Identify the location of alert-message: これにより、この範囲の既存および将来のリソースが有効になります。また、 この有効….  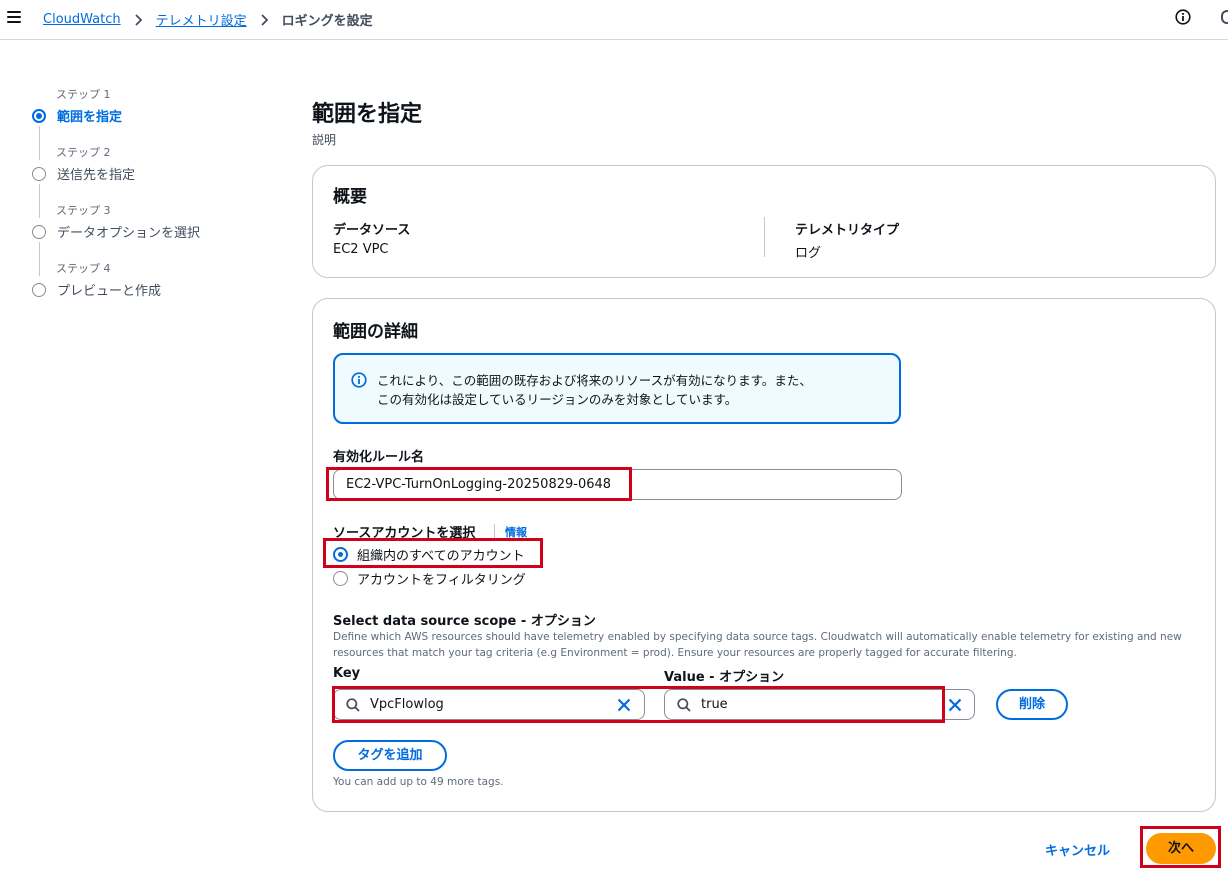
(594, 390).